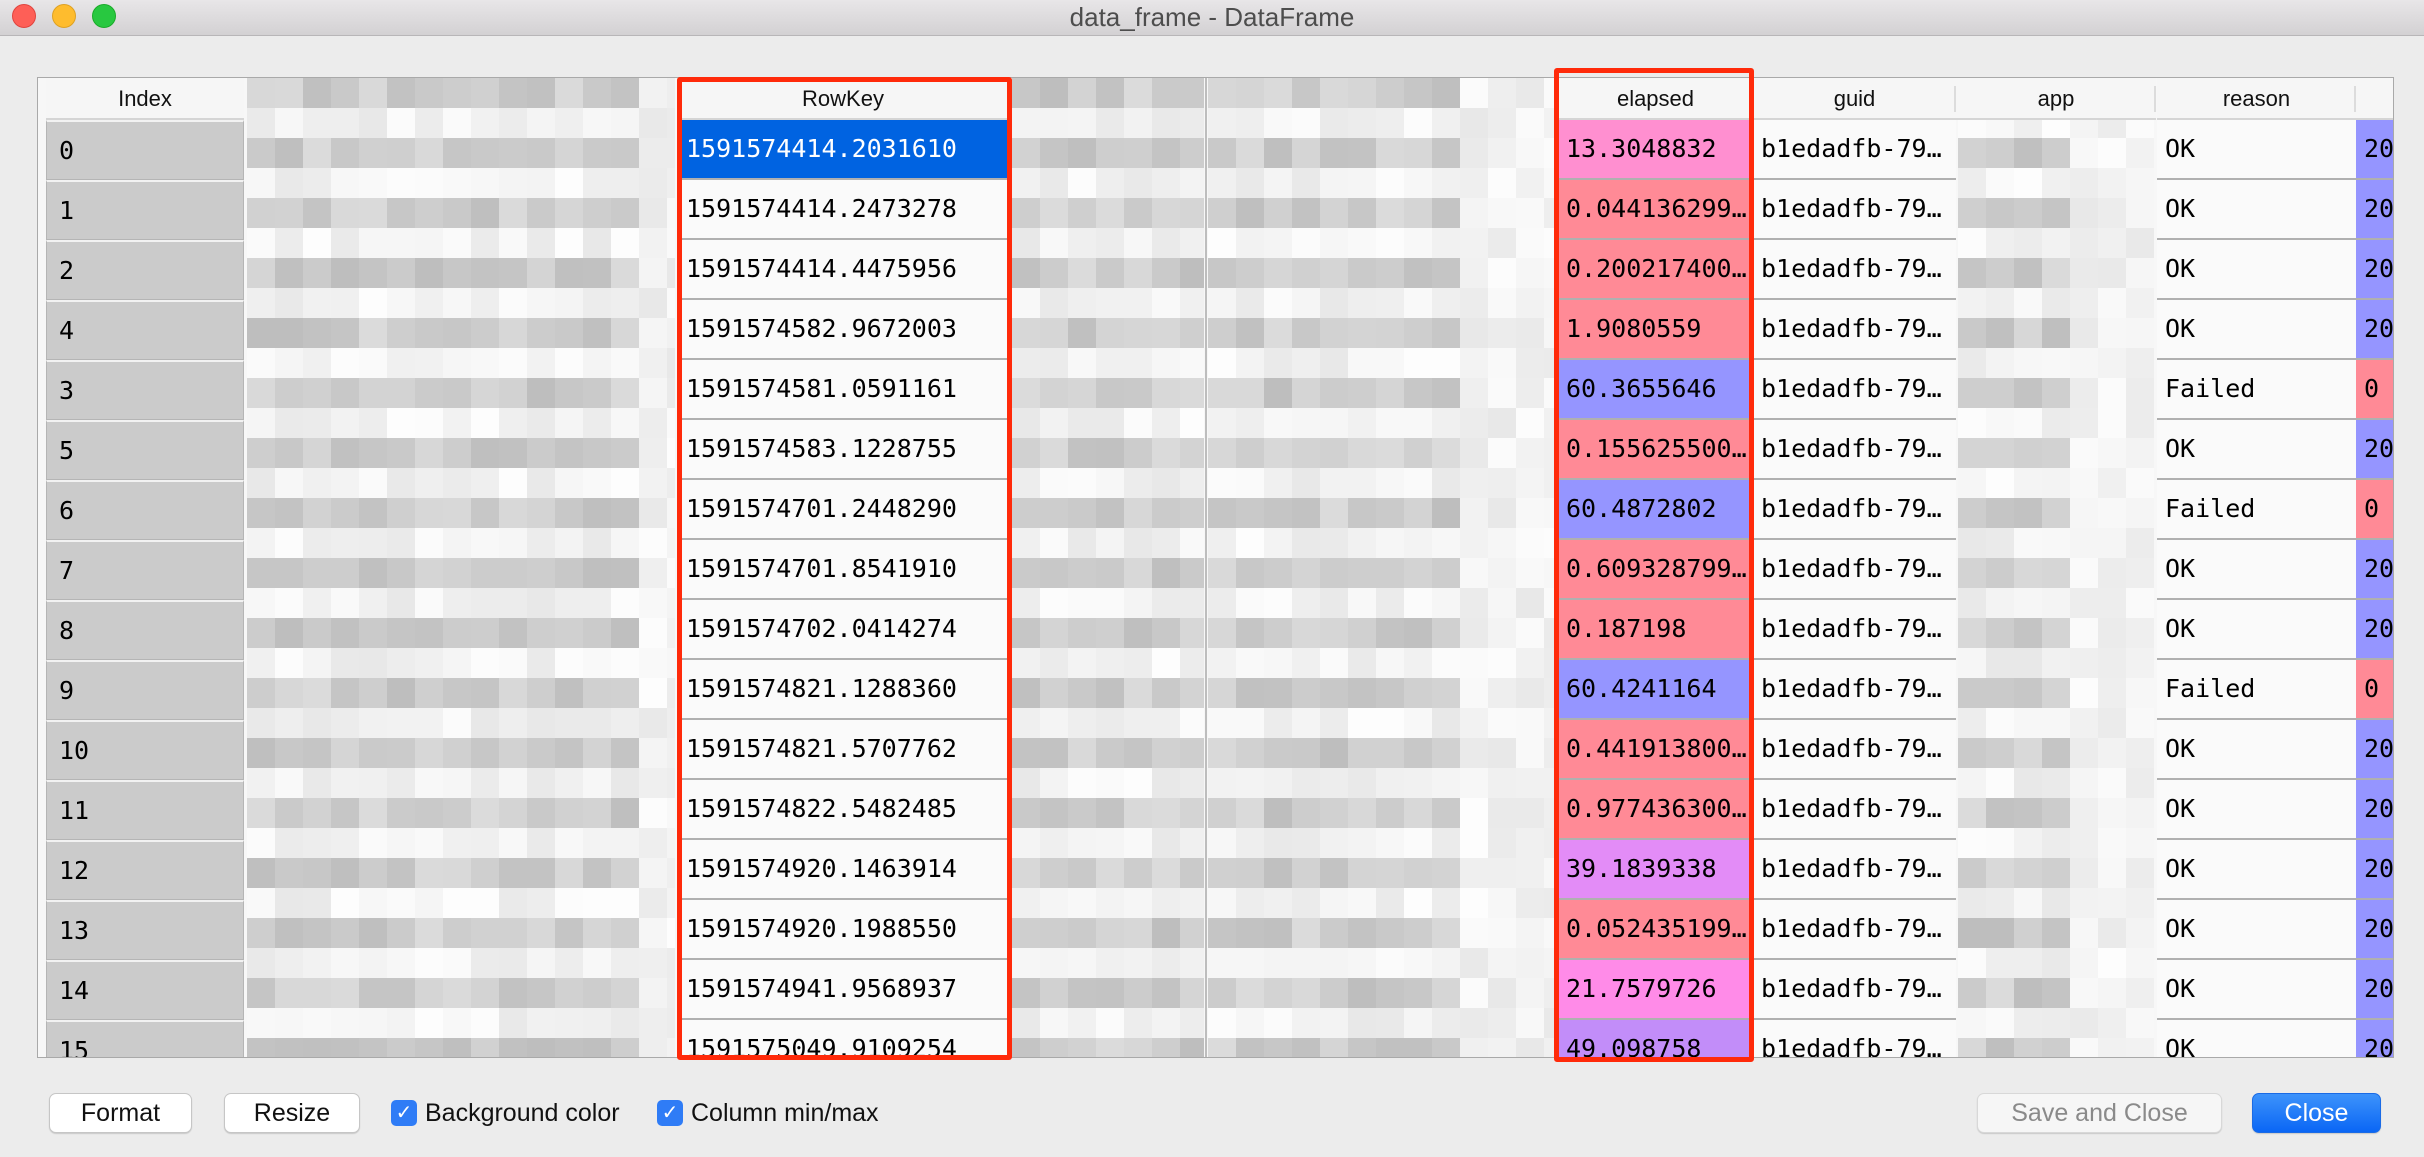  Describe the element at coordinates (843, 150) in the screenshot. I see `rowkey-cell: 1591574414.2031610` at that location.